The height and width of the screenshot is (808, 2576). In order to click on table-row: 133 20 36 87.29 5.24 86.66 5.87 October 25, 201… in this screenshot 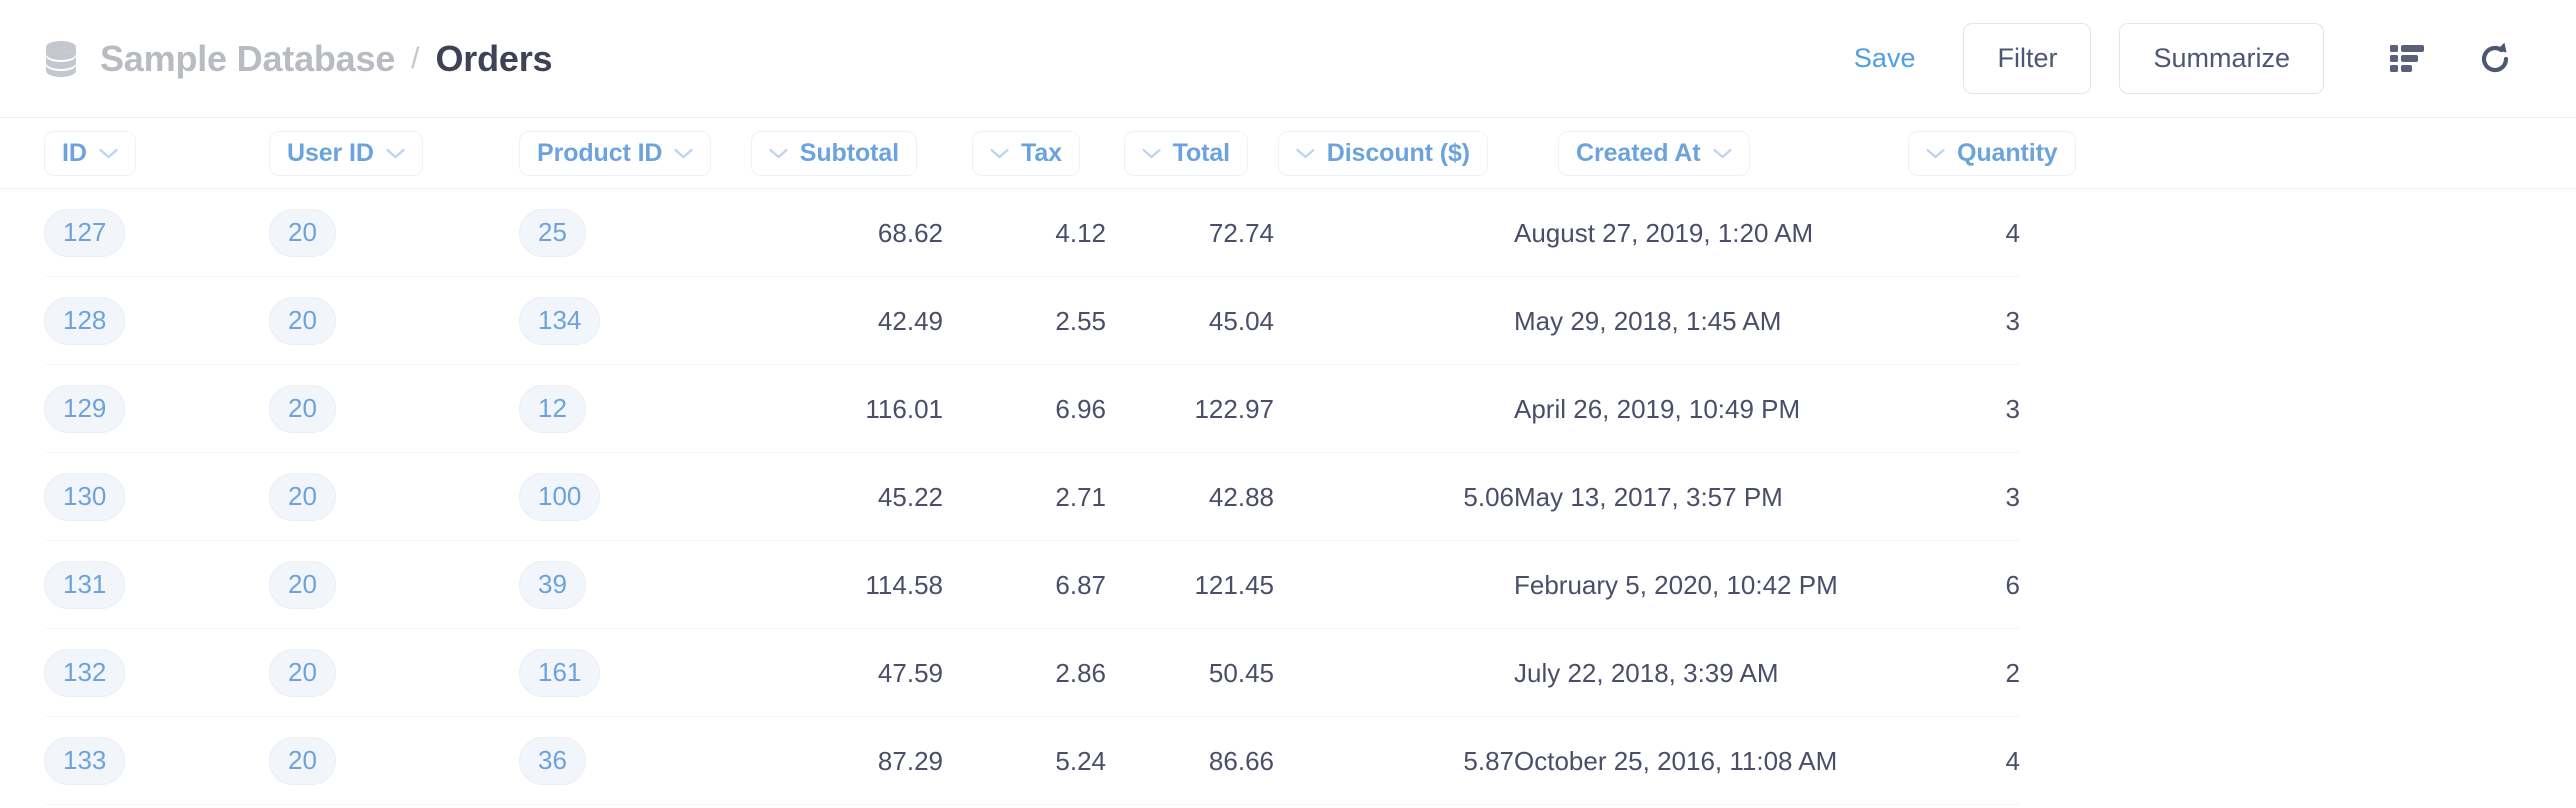, I will do `click(1288, 761)`.